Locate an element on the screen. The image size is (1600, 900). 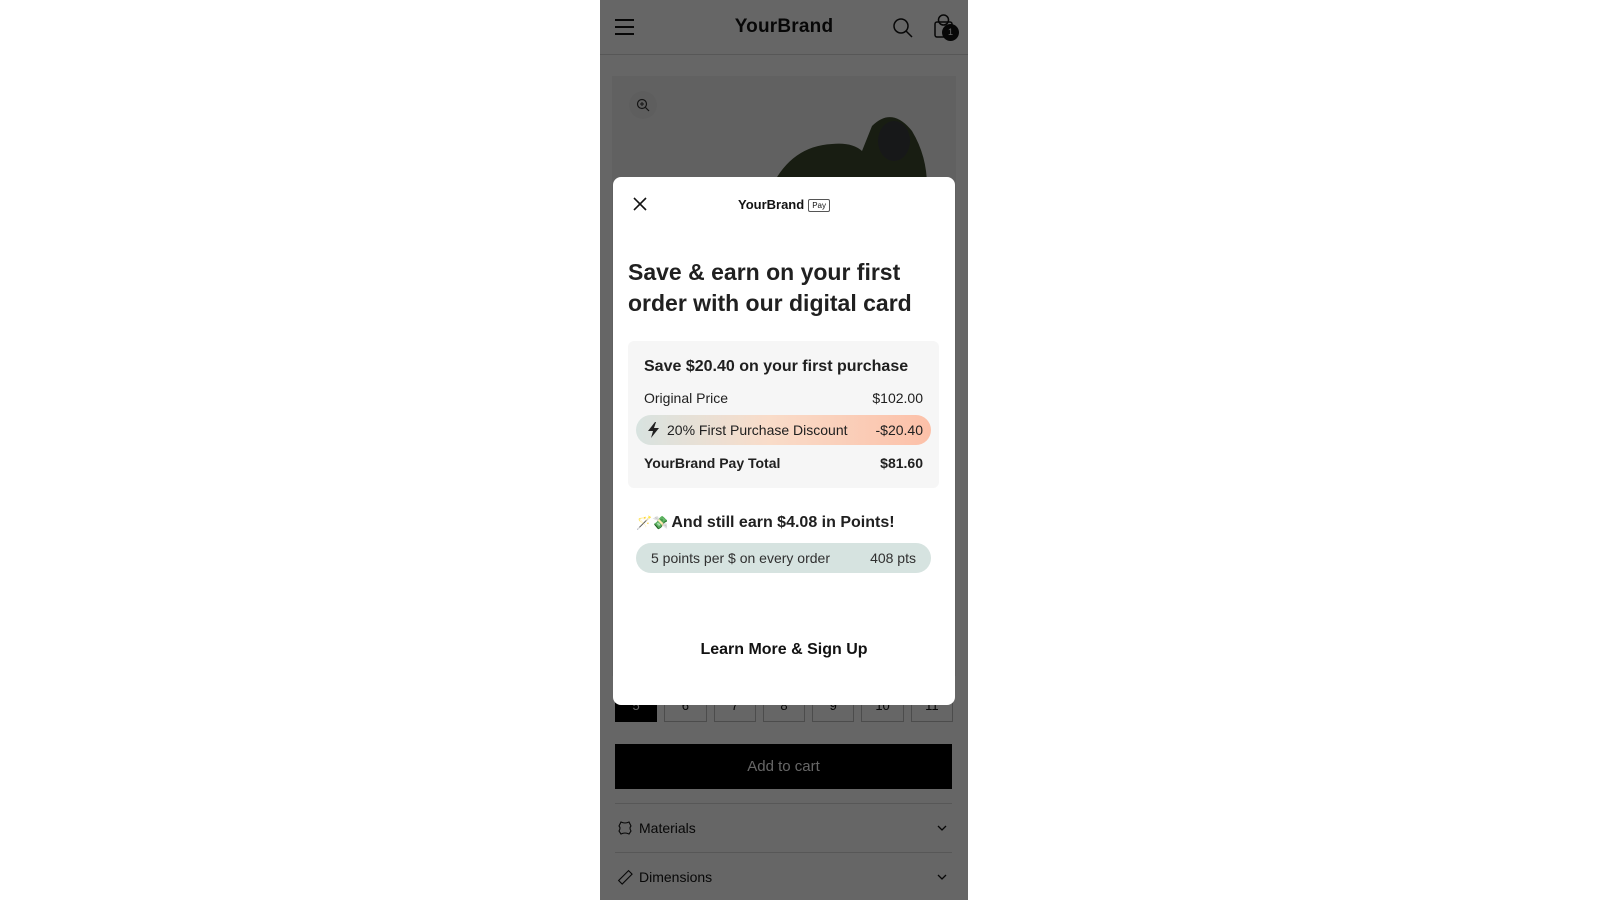
modal-brand: YourBrand Pay is located at coordinates (784, 204).